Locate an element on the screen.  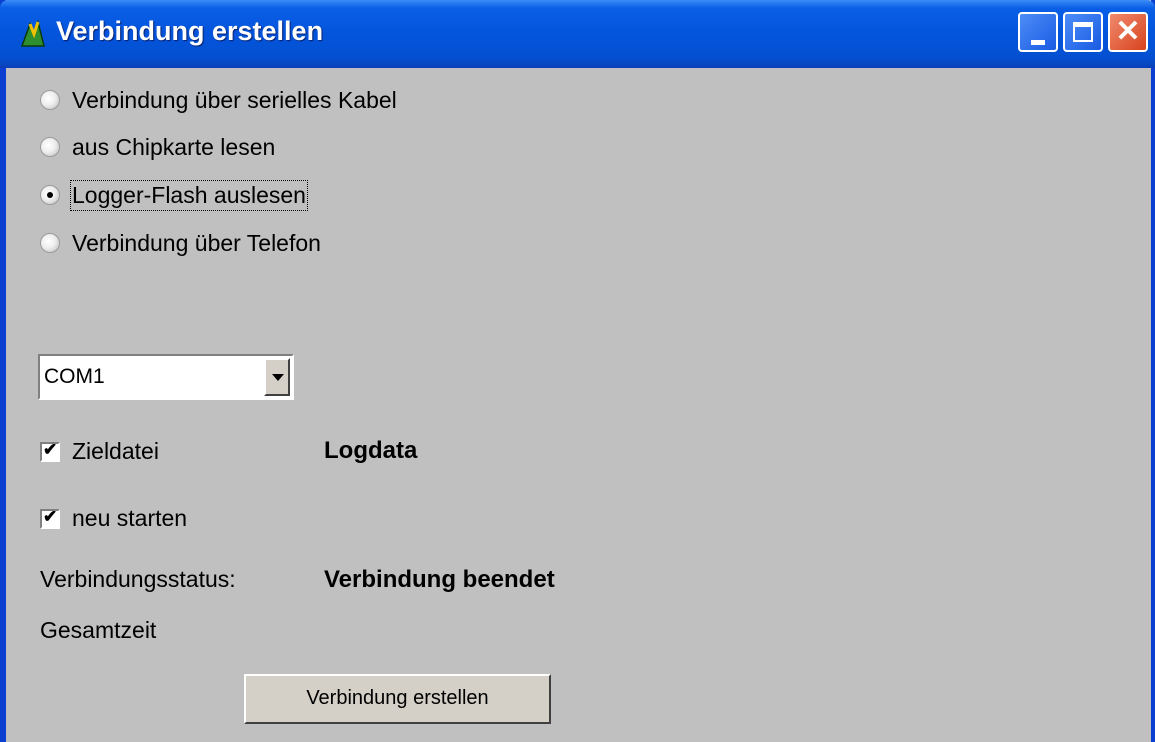
radio-logger-flash: Logger-Flash auslesen is located at coordinates (174, 195).